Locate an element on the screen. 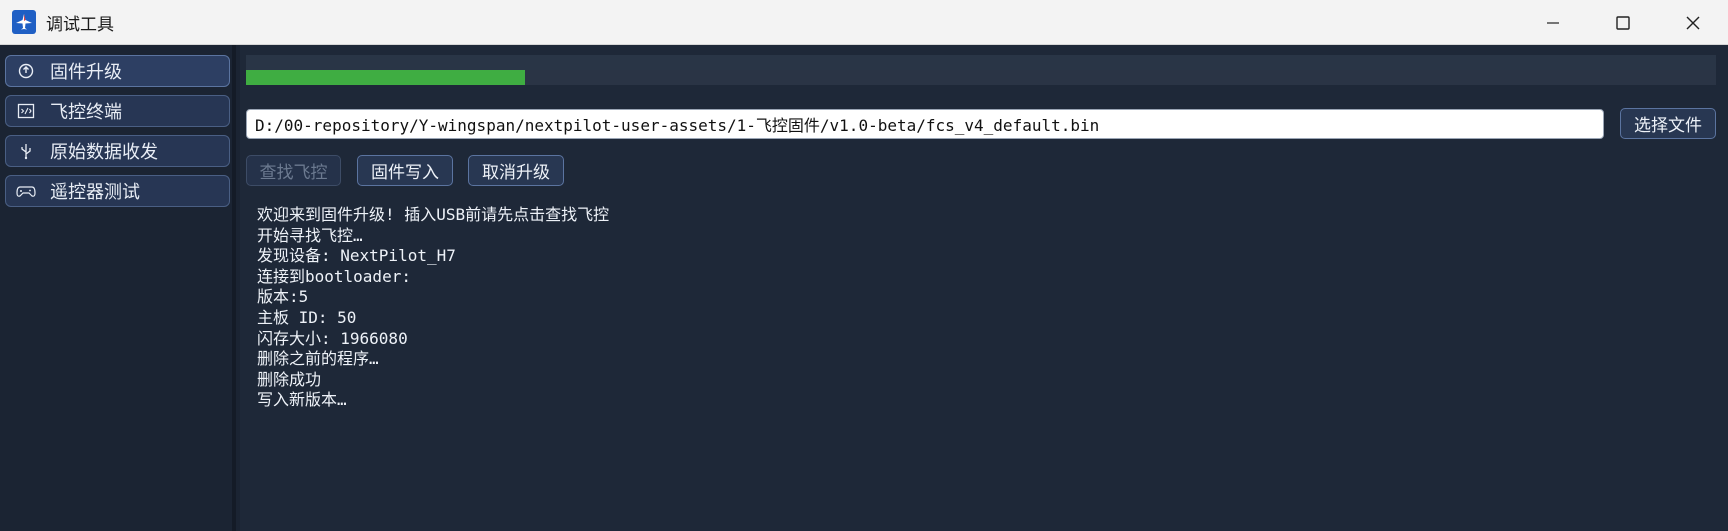 This screenshot has height=531, width=1728. sidebar-item-label: 原始数据收发 is located at coordinates (104, 152).